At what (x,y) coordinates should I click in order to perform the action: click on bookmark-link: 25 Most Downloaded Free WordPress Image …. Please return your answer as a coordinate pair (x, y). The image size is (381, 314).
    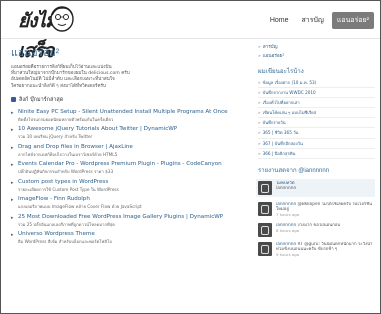
    Looking at the image, I should click on (120, 218).